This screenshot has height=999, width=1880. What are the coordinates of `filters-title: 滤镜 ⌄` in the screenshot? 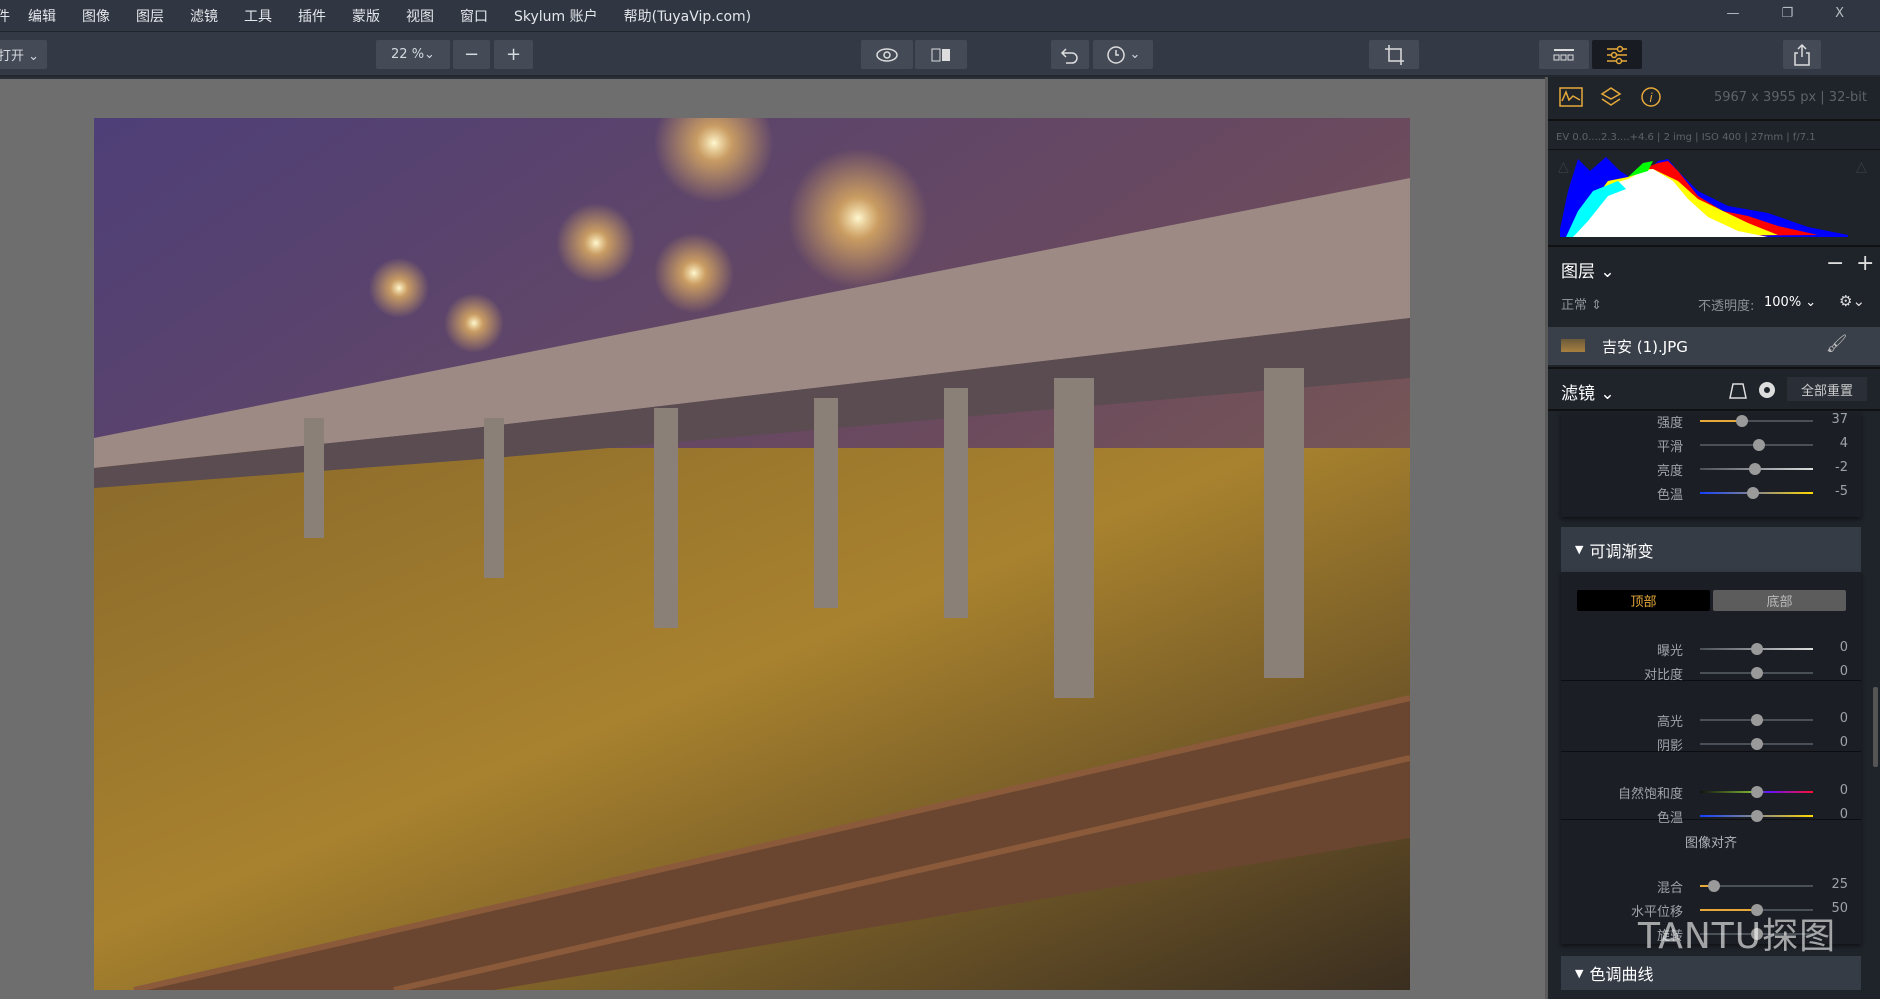 It's located at (1588, 391).